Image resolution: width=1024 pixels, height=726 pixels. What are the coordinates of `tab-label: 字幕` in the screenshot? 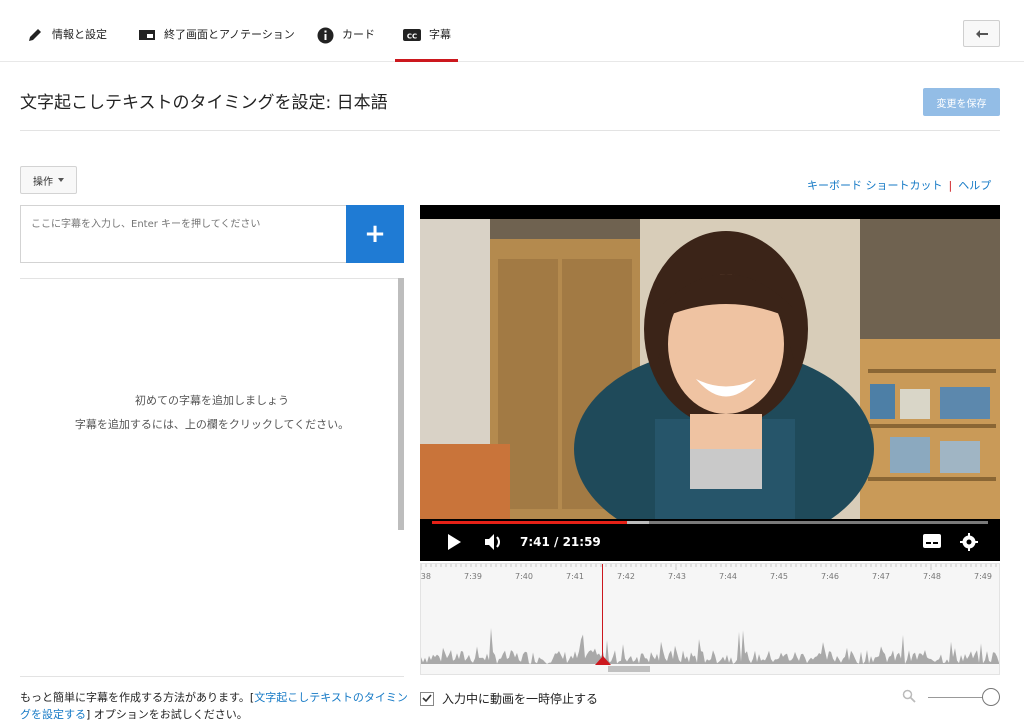 It's located at (440, 34).